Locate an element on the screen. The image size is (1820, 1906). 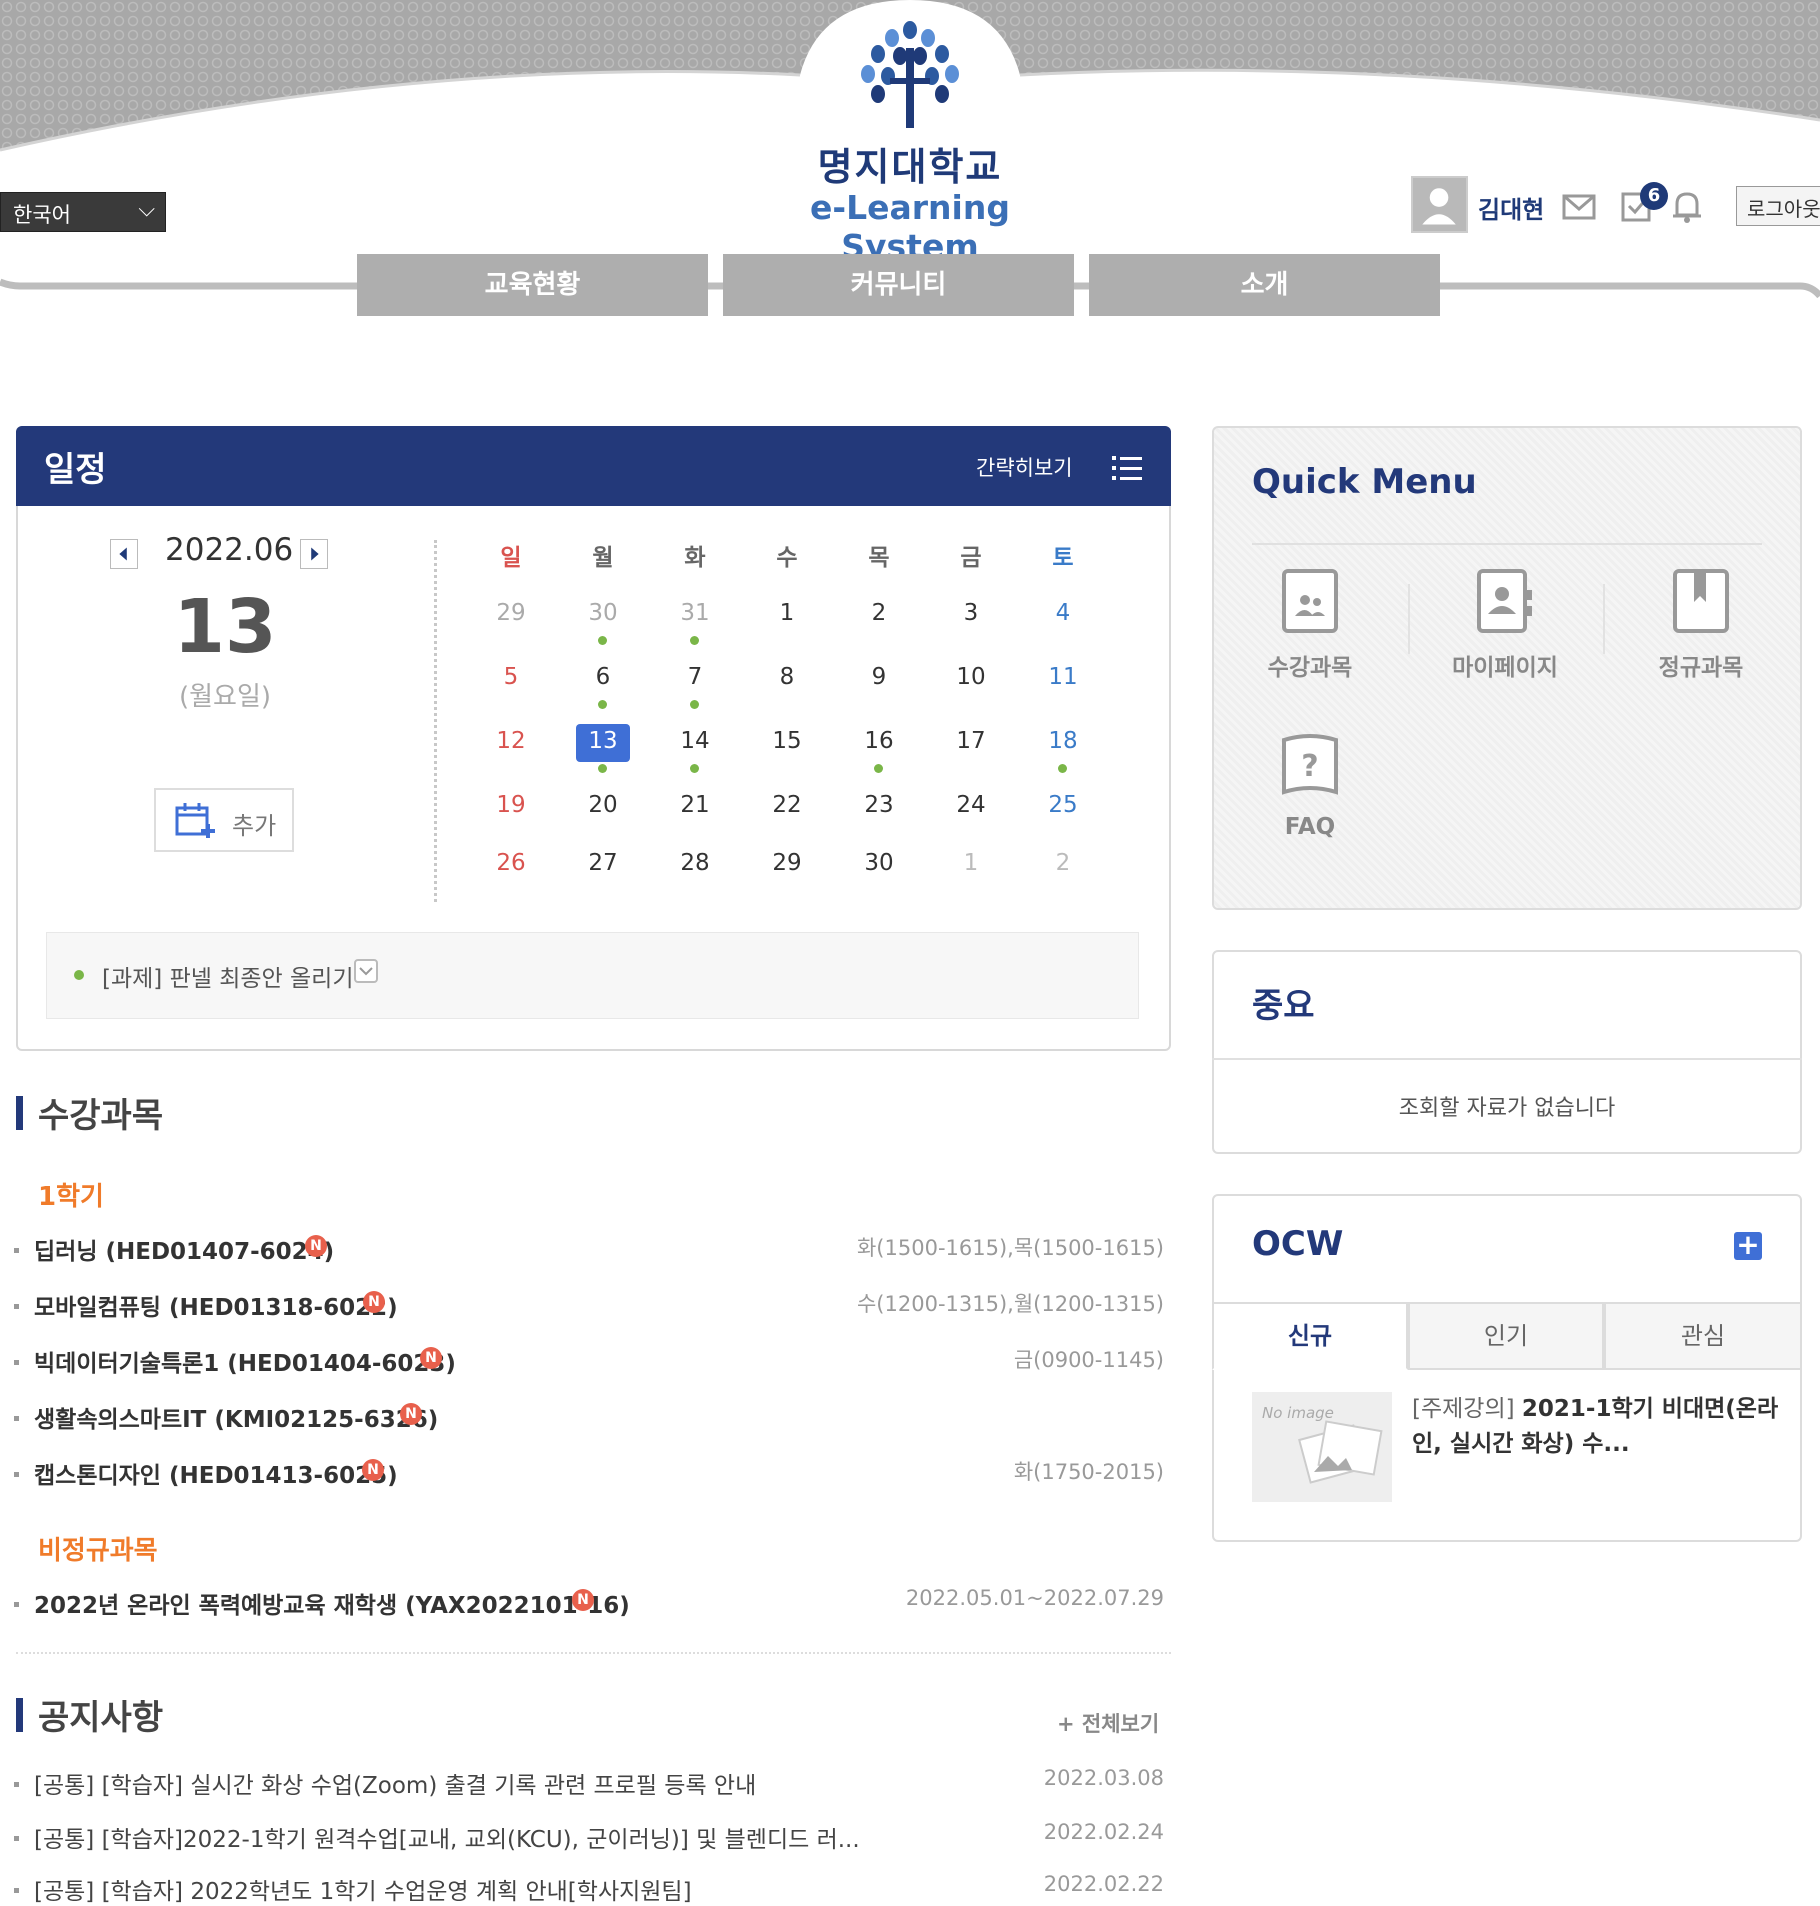
calendar-day: 28 is located at coordinates (695, 863).